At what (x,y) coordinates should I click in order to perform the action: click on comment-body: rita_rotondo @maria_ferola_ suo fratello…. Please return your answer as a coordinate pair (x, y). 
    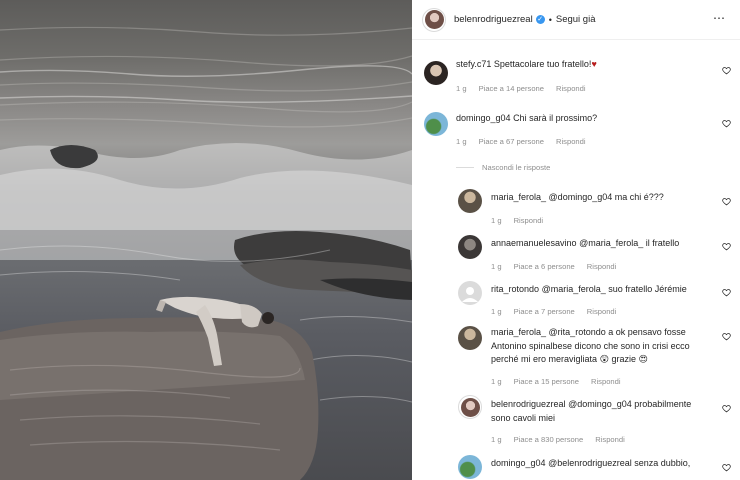
    Looking at the image, I should click on (589, 290).